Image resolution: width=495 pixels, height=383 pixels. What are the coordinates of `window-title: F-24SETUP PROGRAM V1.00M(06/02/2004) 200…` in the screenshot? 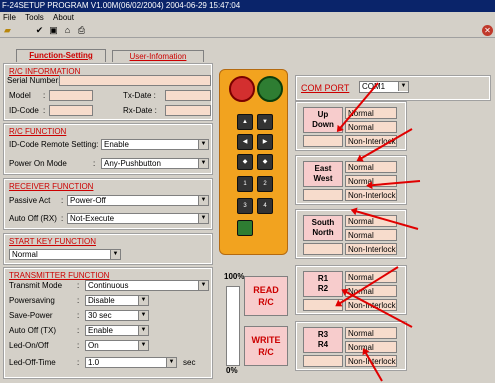 It's located at (247, 6).